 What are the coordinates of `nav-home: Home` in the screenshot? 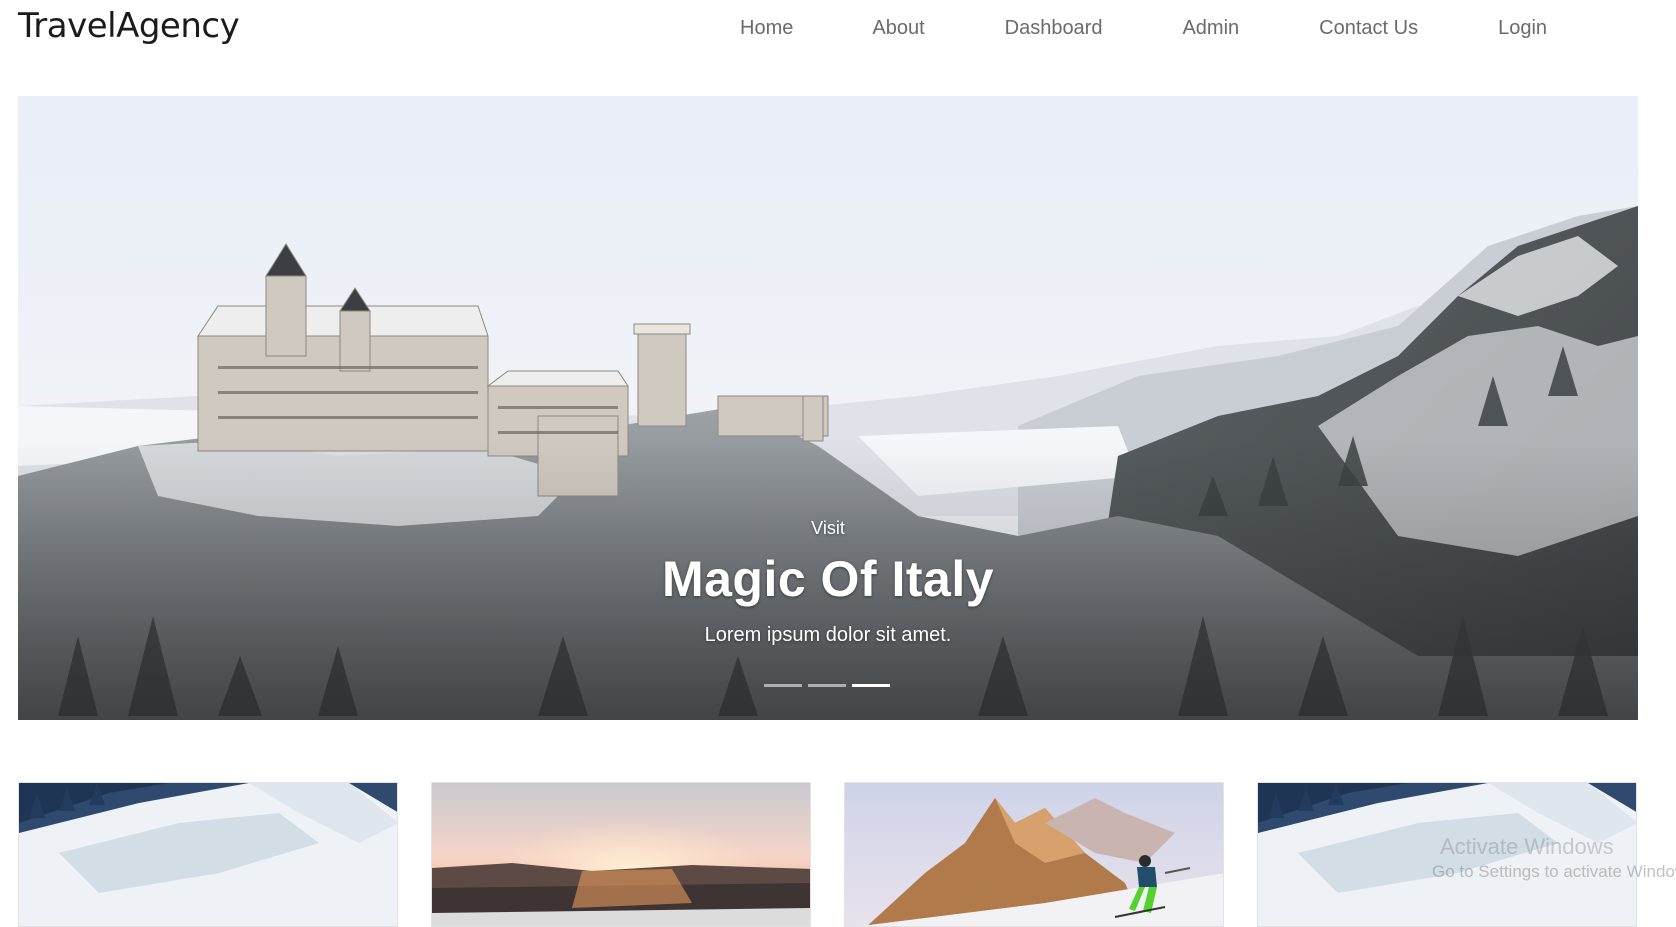 It's located at (766, 28).